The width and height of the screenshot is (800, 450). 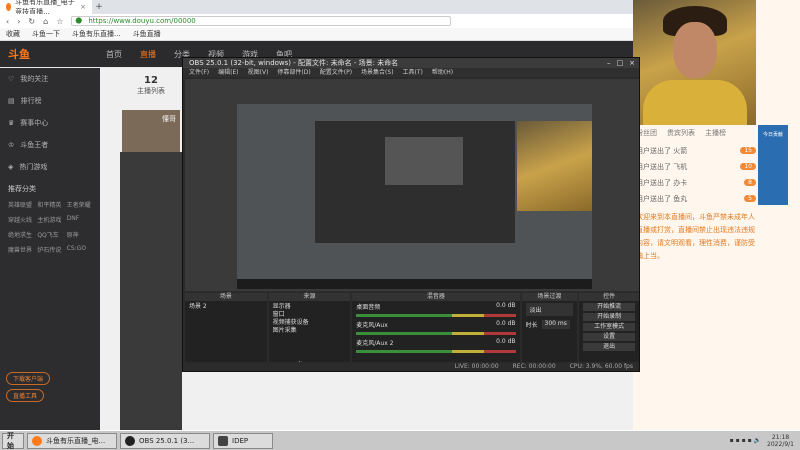 What do you see at coordinates (20, 204) in the screenshot?
I see `category-link: 英雄联盟` at bounding box center [20, 204].